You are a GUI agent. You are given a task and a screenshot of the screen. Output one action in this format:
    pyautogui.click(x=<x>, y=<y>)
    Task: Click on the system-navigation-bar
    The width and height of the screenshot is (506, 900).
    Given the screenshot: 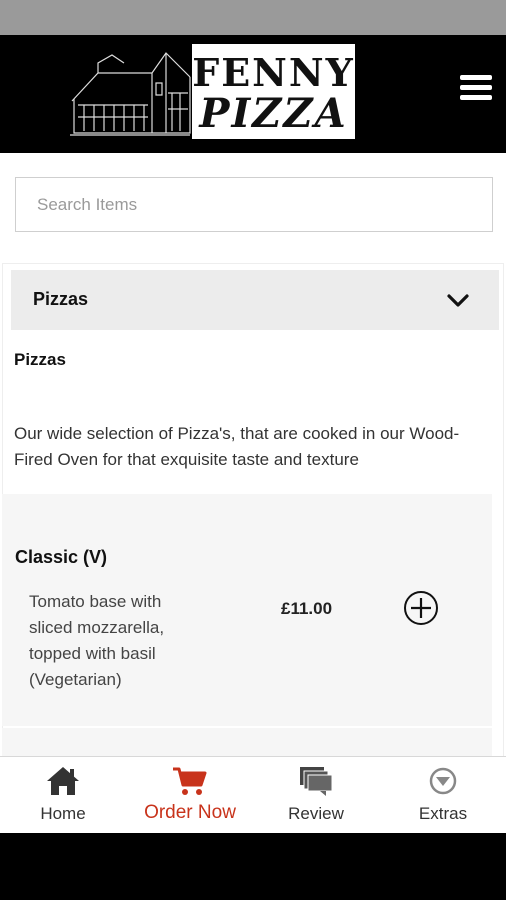 What is the action you would take?
    pyautogui.click(x=253, y=866)
    